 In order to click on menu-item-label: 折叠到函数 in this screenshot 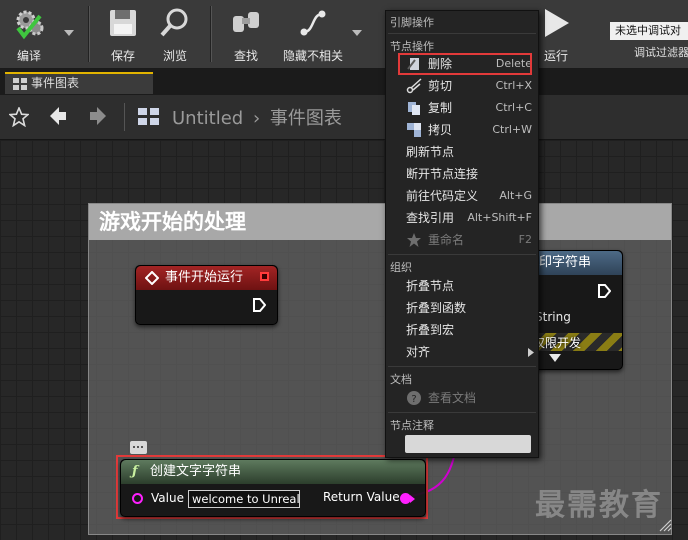, I will do `click(436, 308)`.